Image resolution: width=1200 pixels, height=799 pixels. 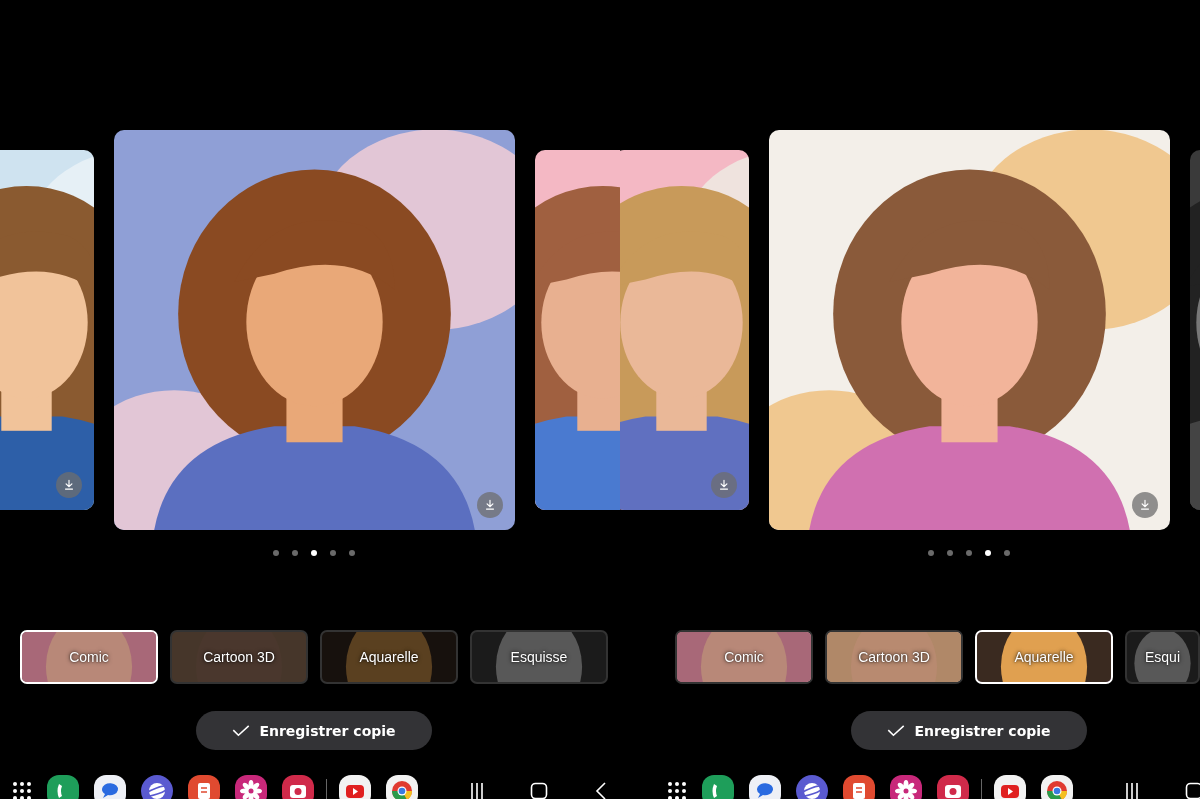 What do you see at coordinates (389, 657) in the screenshot?
I see `style-chip: Aquarelle` at bounding box center [389, 657].